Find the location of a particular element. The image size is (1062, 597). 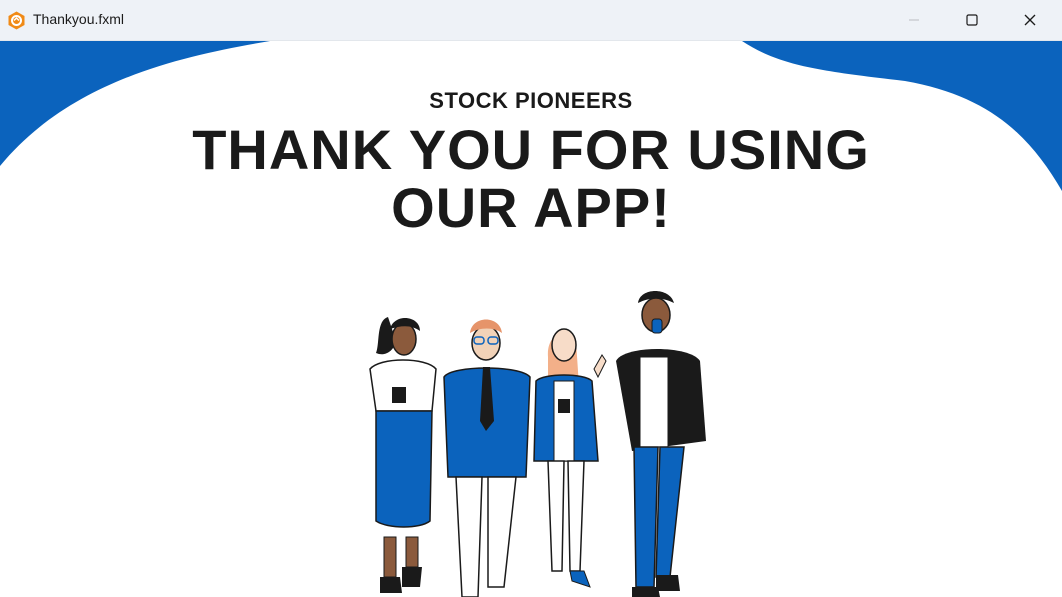

title-bar: Thankyou.fxml is located at coordinates (531, 20).